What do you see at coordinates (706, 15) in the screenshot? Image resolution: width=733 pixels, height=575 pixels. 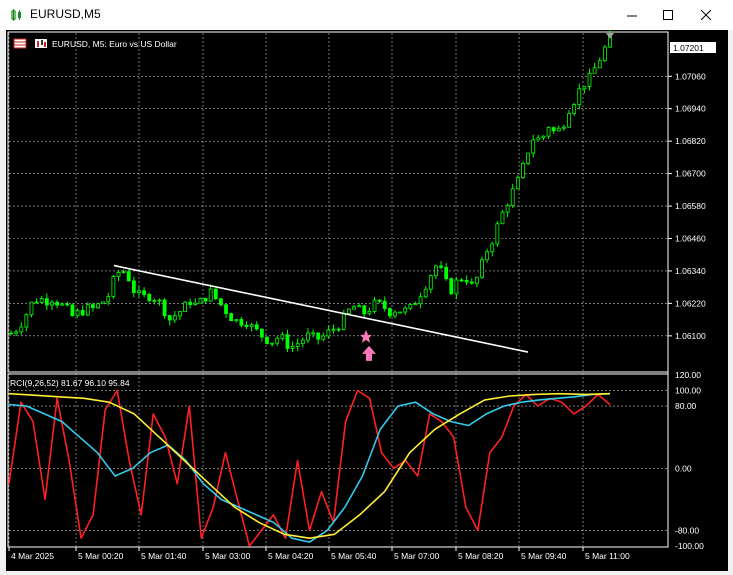 I see `close-button` at bounding box center [706, 15].